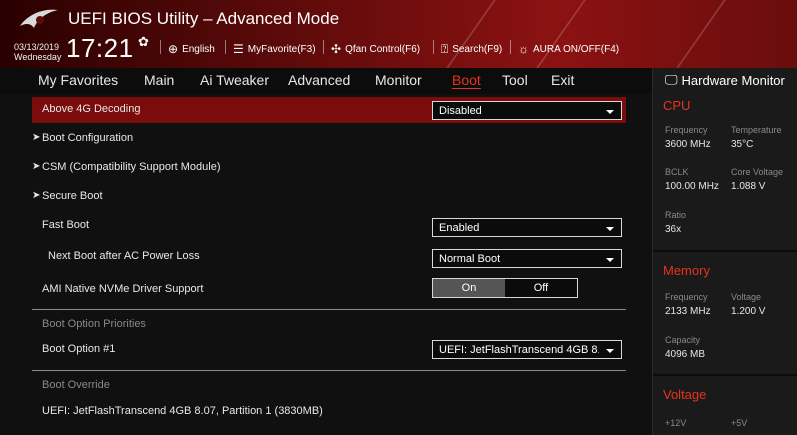 This screenshot has height=435, width=797. I want to click on tab-main: Main, so click(159, 80).